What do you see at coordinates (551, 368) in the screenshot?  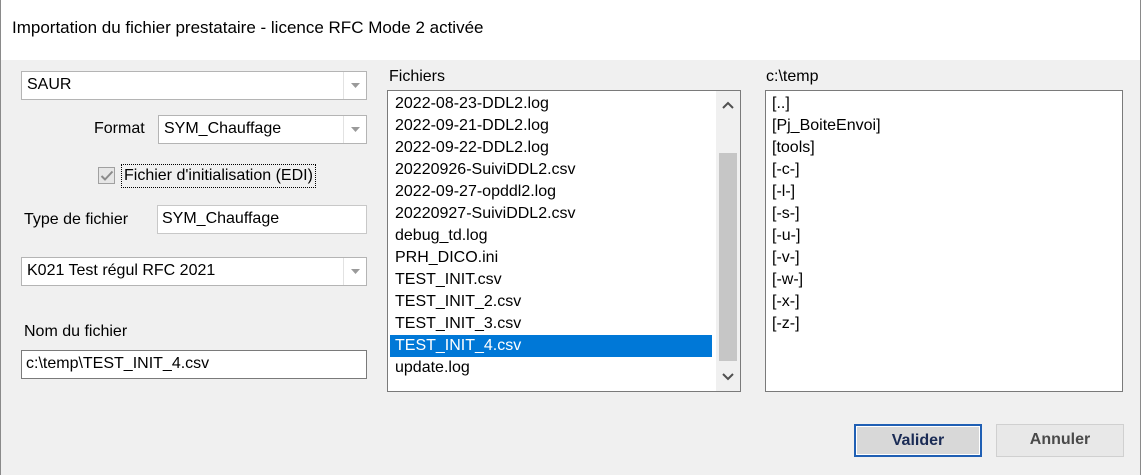 I see `file-list-item: update.log` at bounding box center [551, 368].